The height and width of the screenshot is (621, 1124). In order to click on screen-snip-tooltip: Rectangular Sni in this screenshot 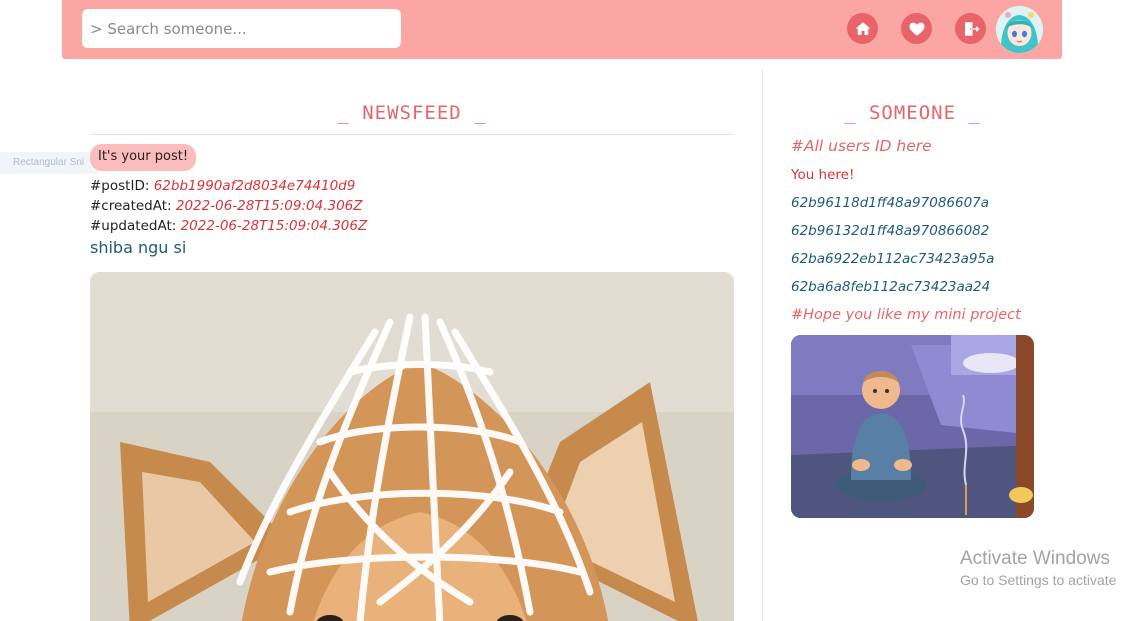, I will do `click(49, 163)`.